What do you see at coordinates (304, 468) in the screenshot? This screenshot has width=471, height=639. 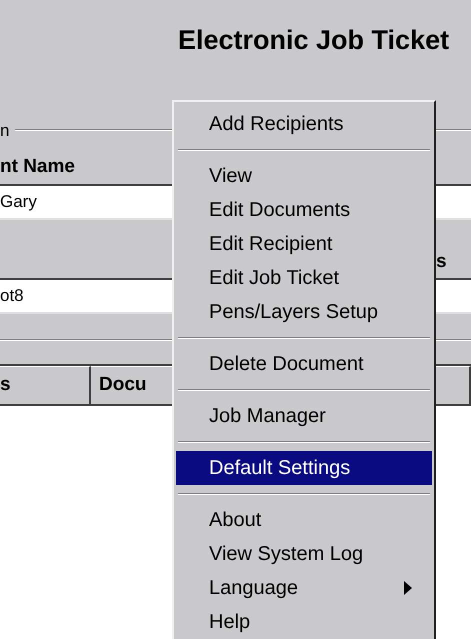 I see `menu-item: Default Settings` at bounding box center [304, 468].